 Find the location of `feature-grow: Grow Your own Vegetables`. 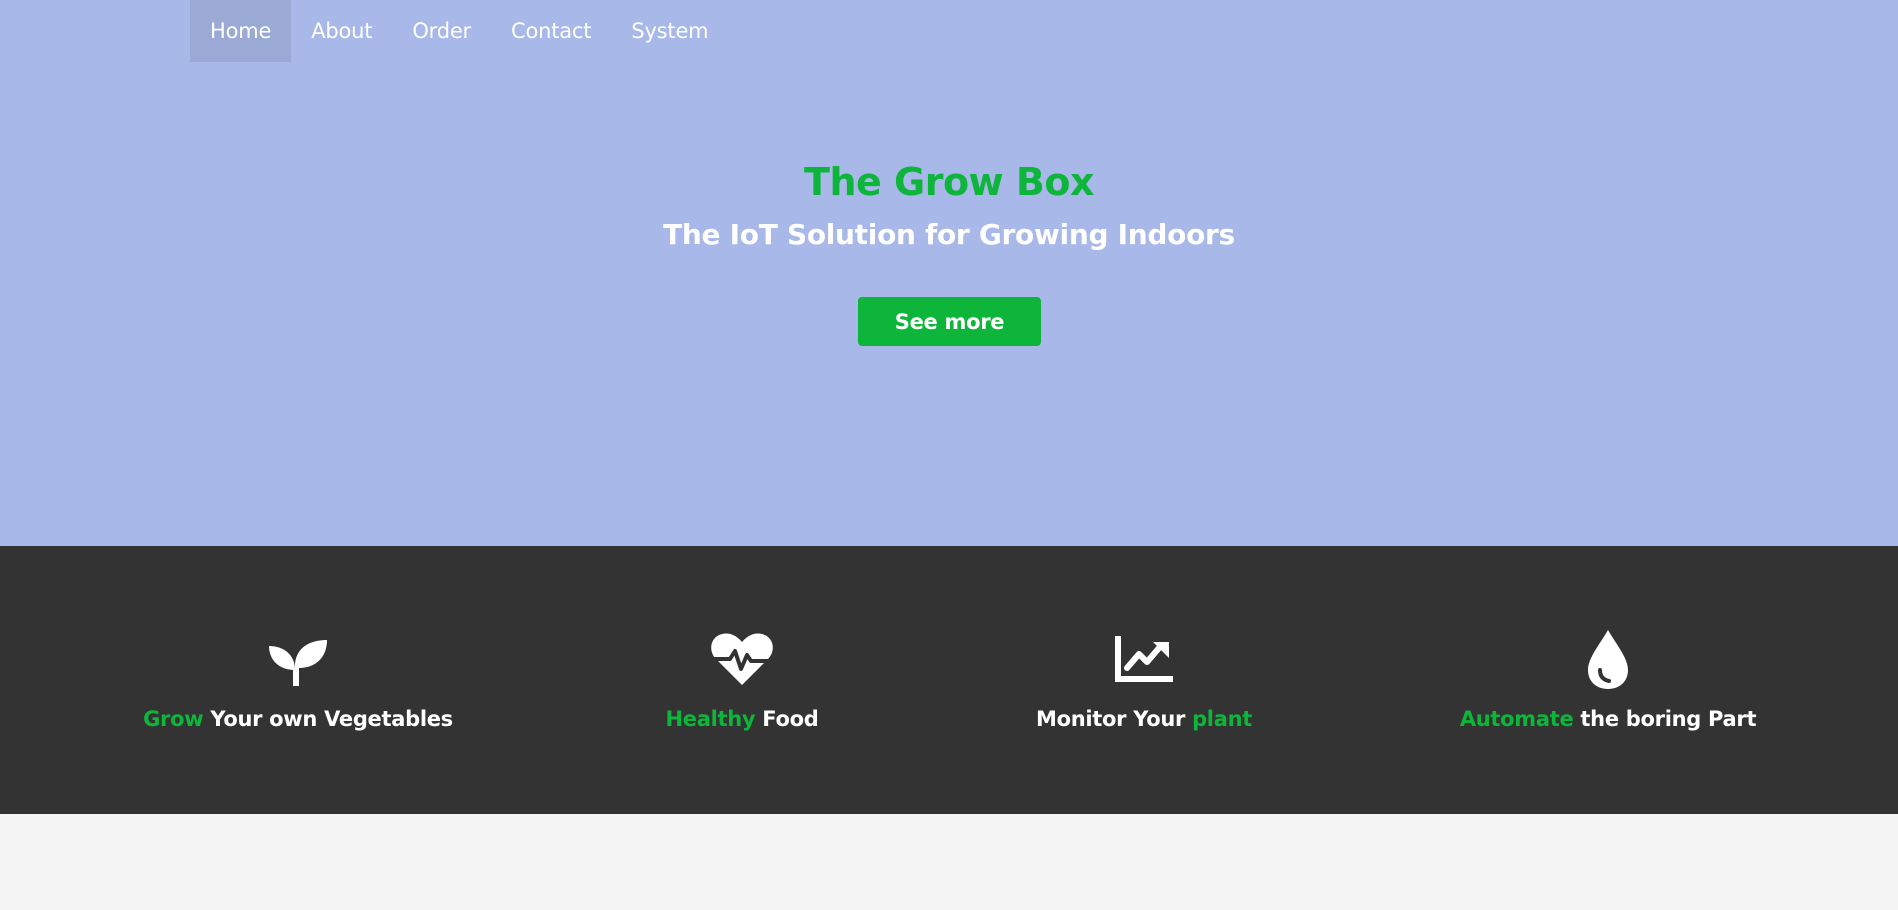

feature-grow: Grow Your own Vegetables is located at coordinates (298, 680).